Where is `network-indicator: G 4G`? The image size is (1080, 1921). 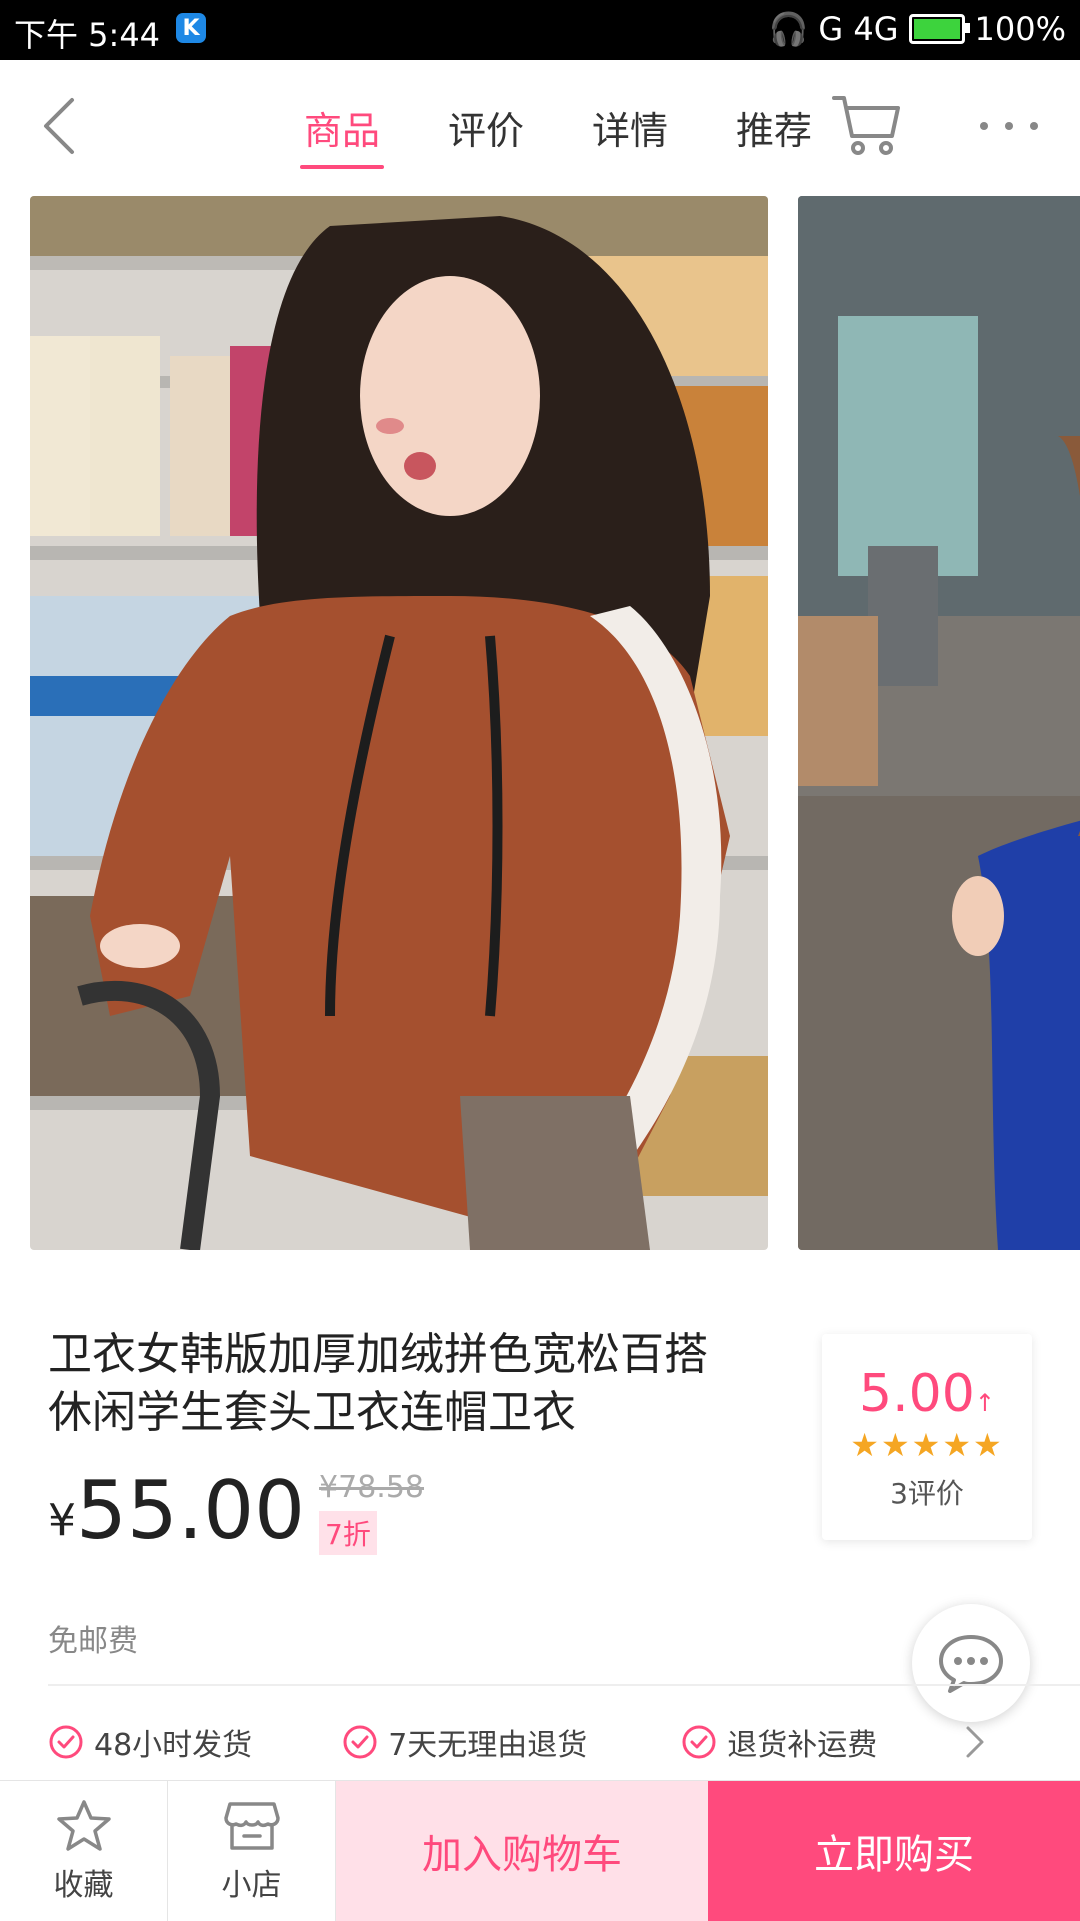
network-indicator: G 4G is located at coordinates (858, 29).